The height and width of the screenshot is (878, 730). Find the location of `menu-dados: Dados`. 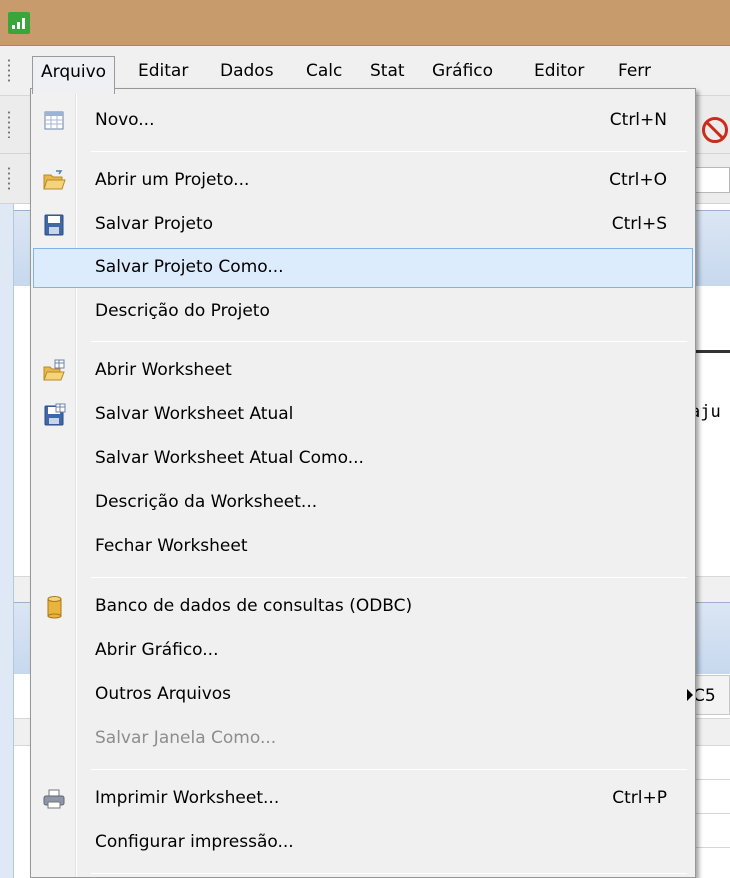

menu-dados: Dados is located at coordinates (247, 71).